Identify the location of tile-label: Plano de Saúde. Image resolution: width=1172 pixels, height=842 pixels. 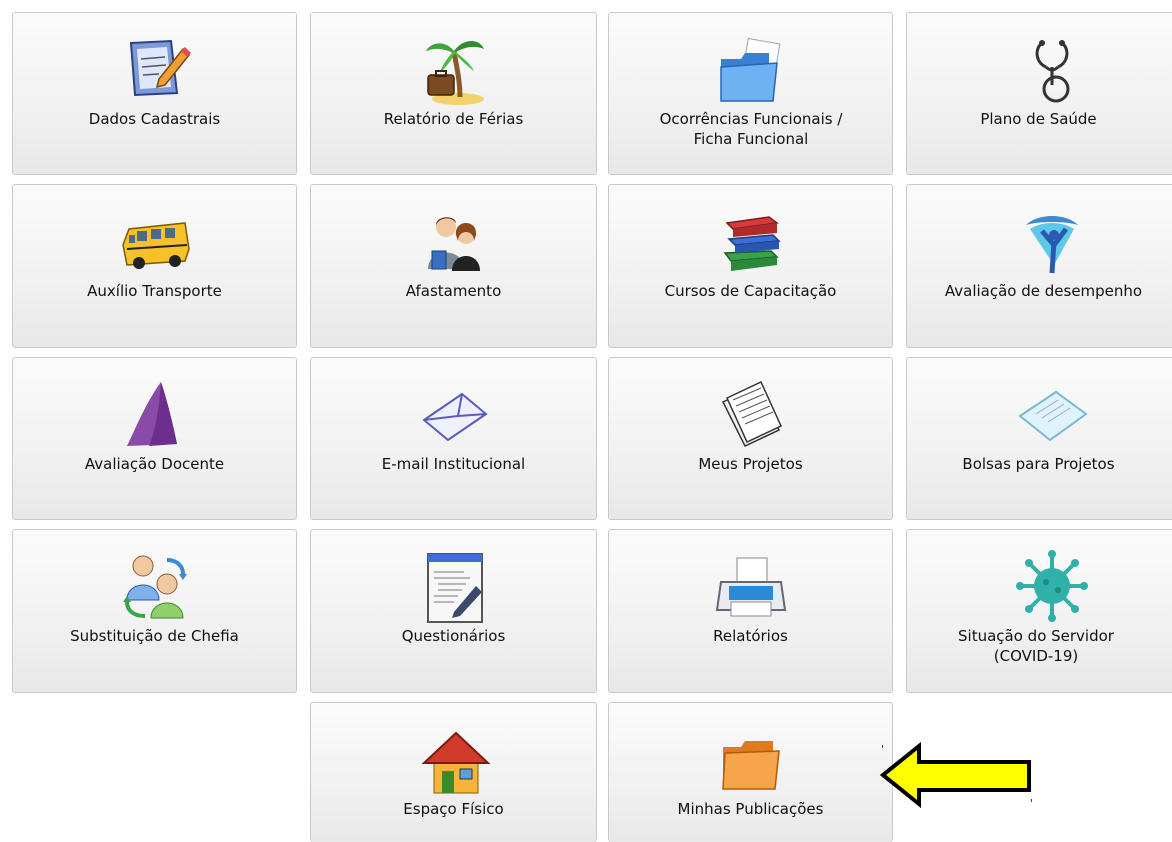
(1038, 119).